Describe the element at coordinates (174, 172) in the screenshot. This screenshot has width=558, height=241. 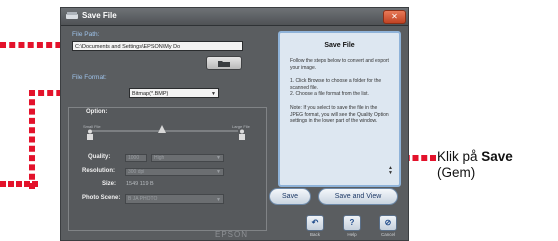
I see `resolution-select: 300 dpi ▼` at that location.